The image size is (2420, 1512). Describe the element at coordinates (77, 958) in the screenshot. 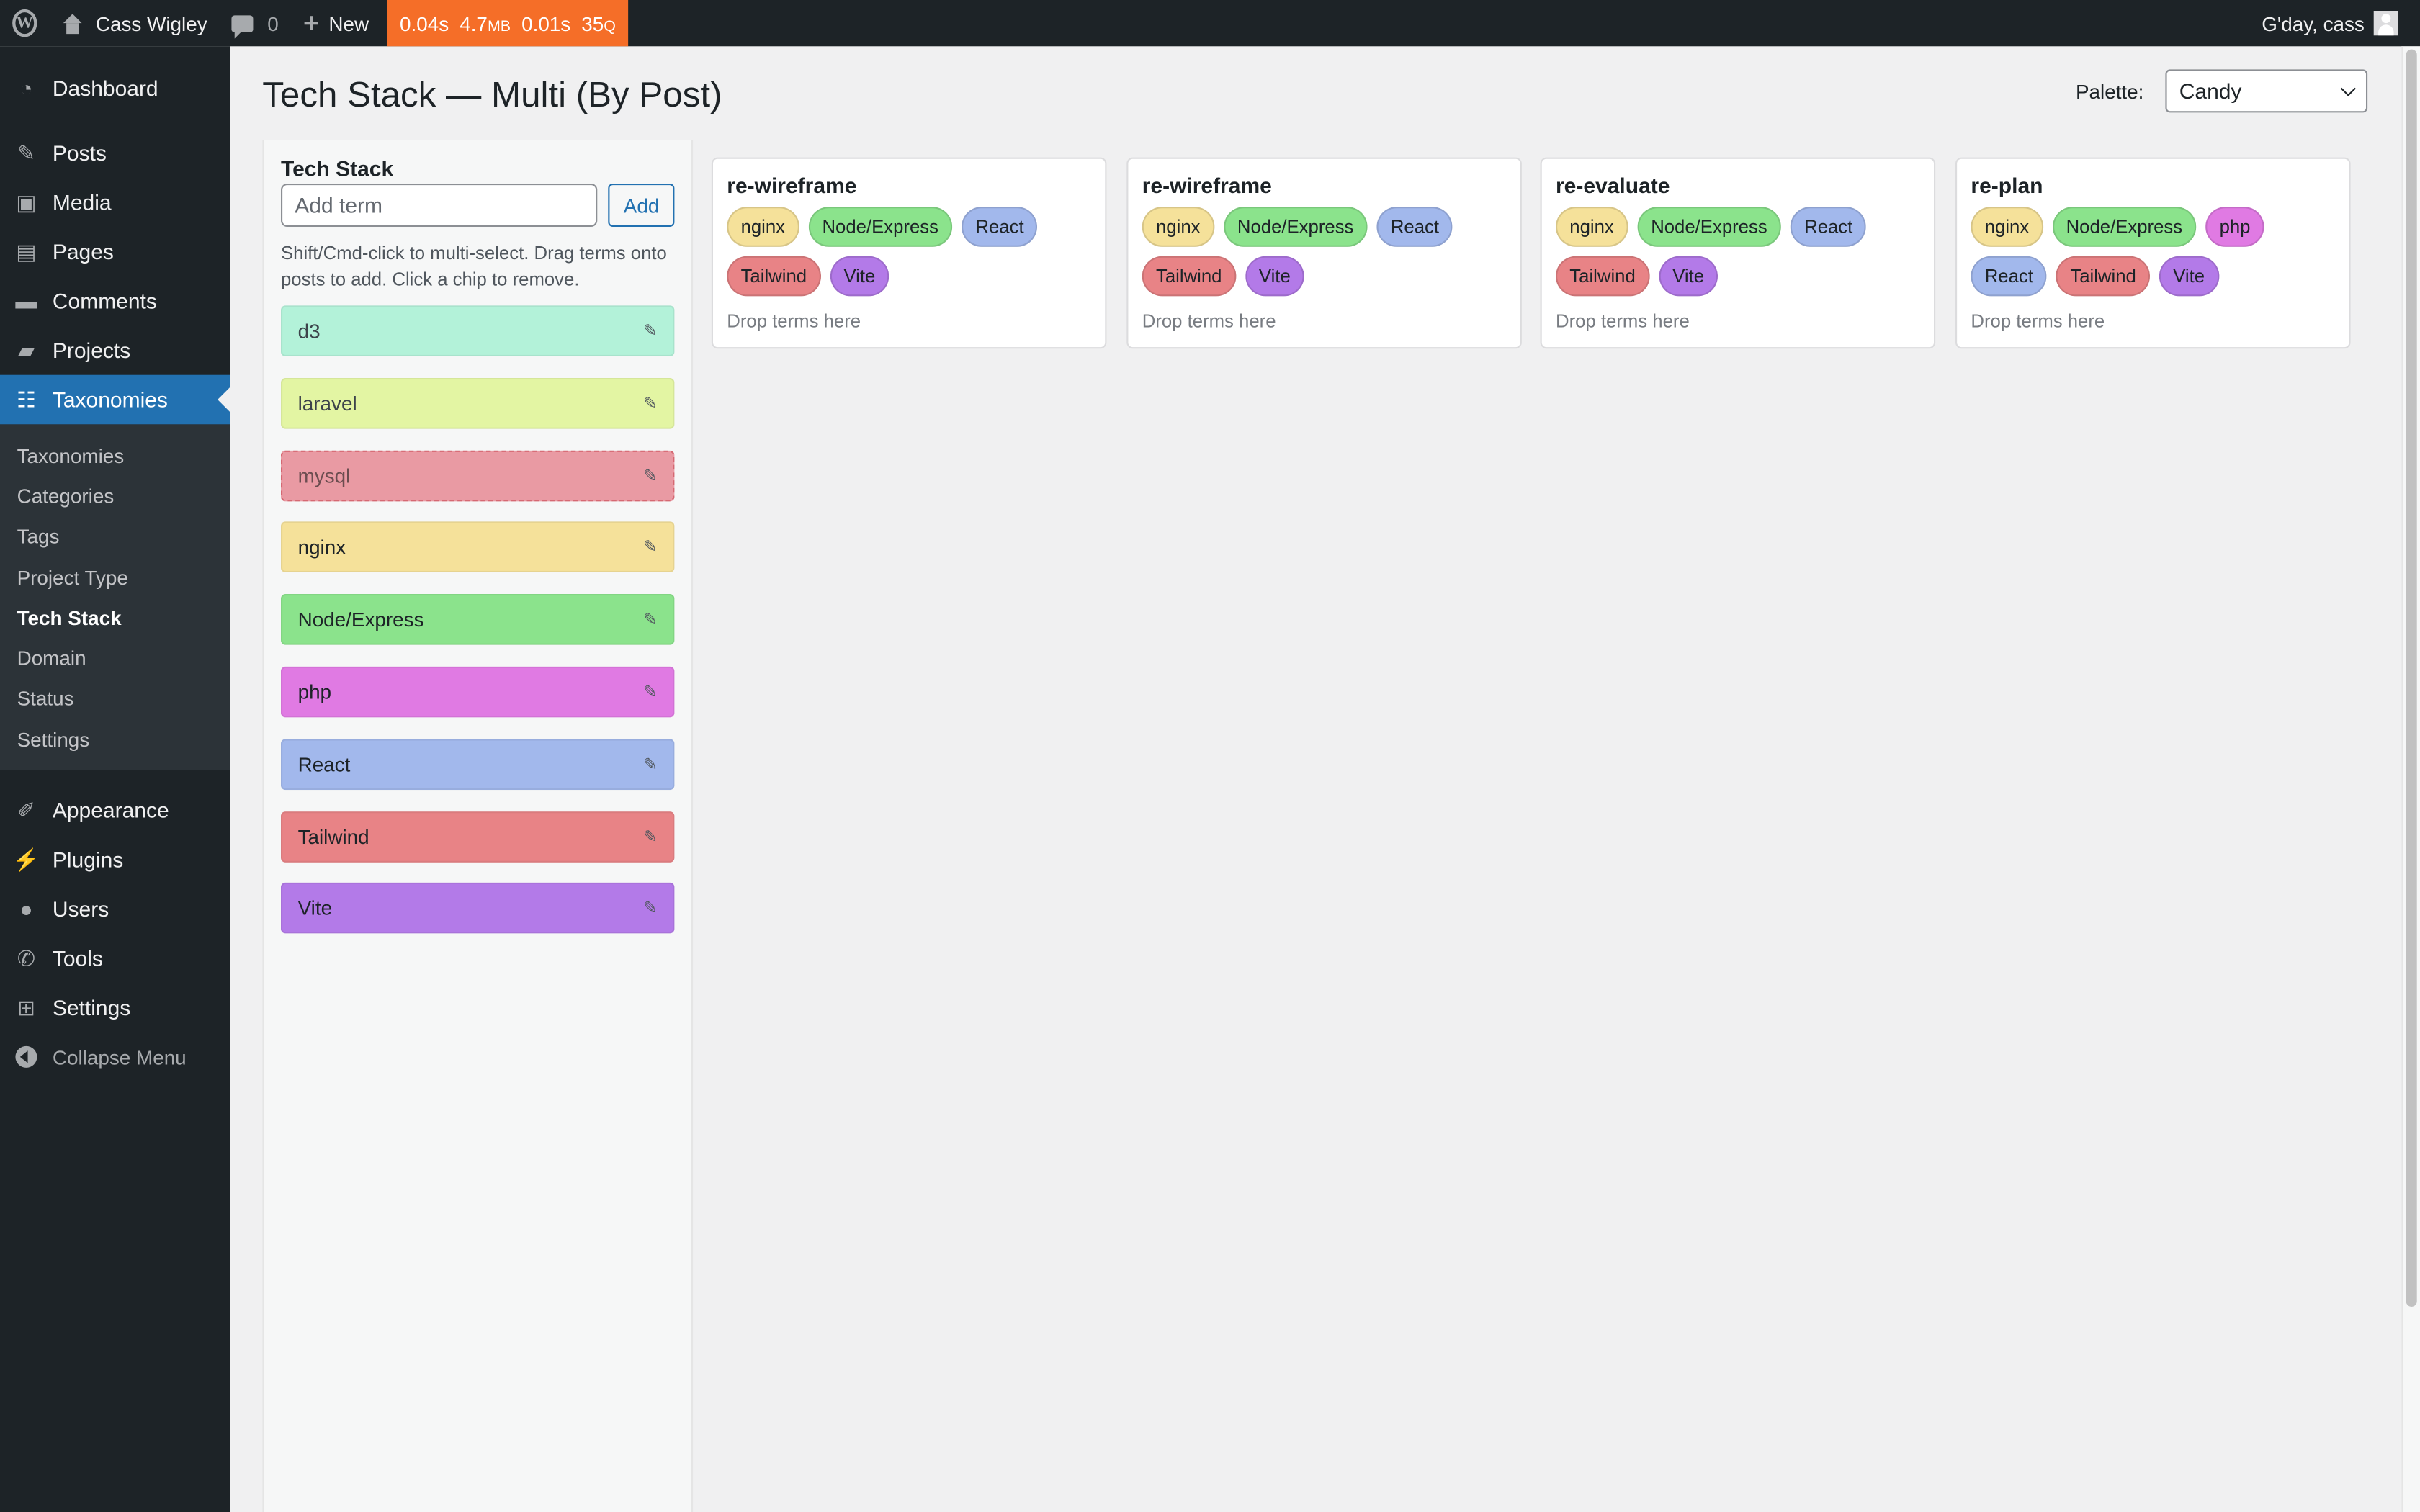

I see `menu-label: Tools` at that location.